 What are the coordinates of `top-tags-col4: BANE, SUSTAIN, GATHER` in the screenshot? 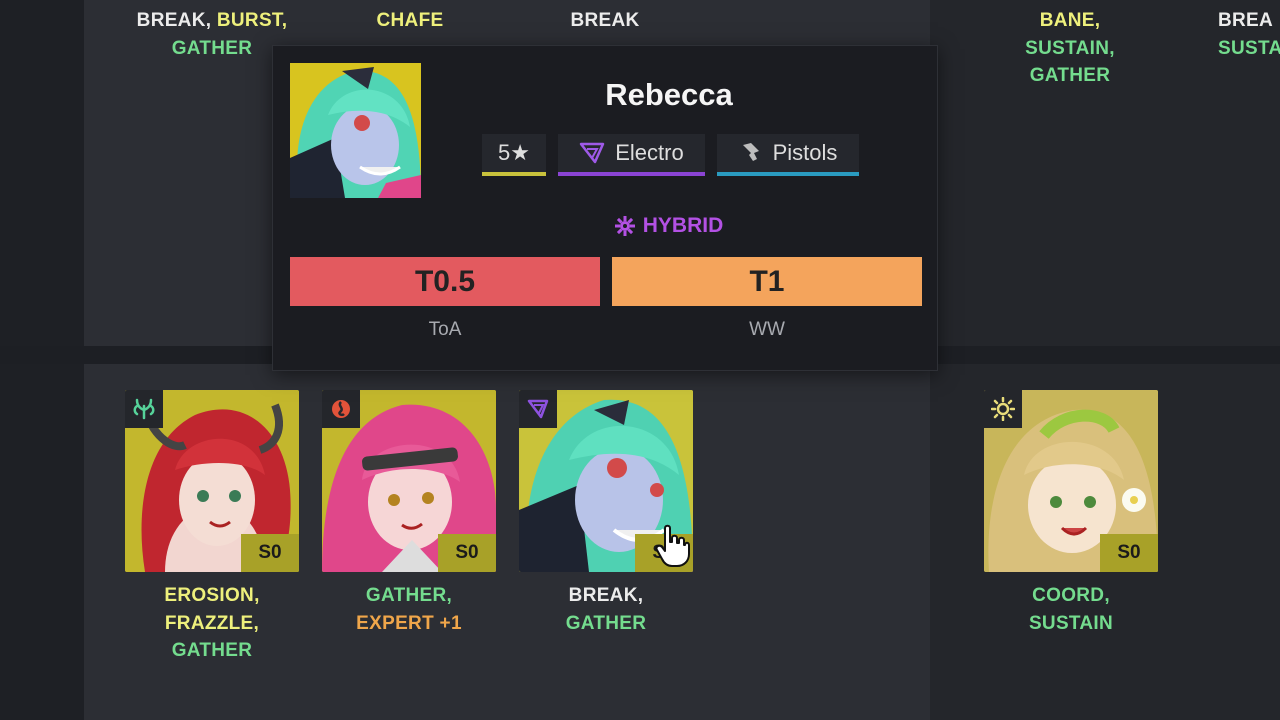 It's located at (1070, 48).